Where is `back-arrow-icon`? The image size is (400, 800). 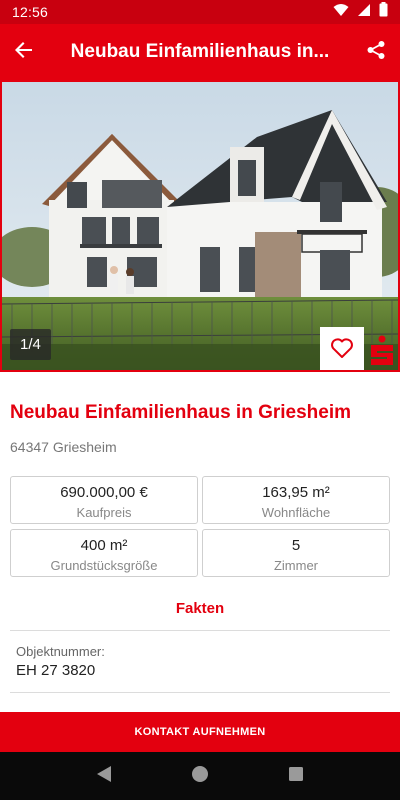
back-arrow-icon is located at coordinates (24, 52).